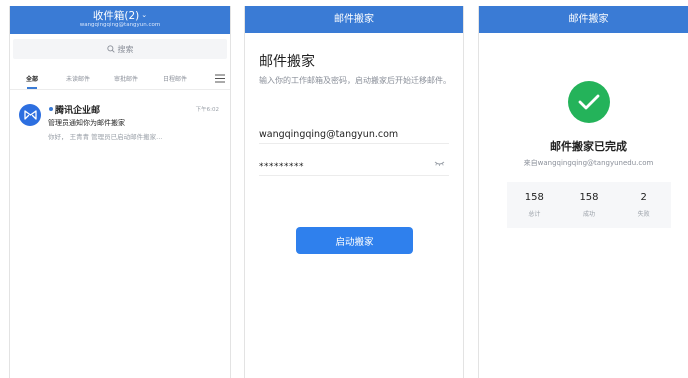  What do you see at coordinates (78, 111) in the screenshot?
I see `mail-sender: 腾讯企业邮` at bounding box center [78, 111].